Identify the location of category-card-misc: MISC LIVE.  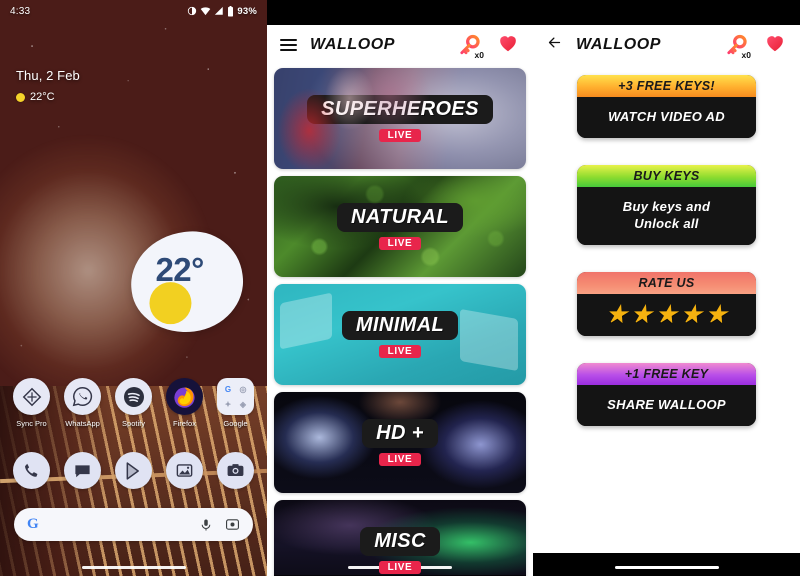
(400, 538).